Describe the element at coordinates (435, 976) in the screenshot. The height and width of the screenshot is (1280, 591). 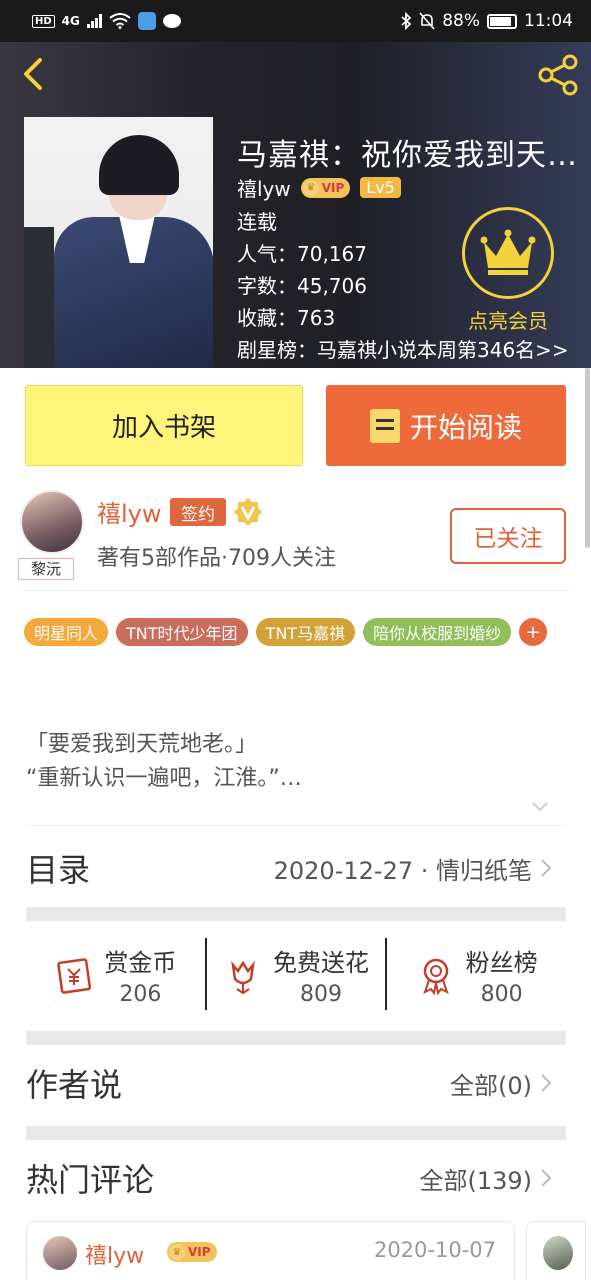
I see `medal-icon` at that location.